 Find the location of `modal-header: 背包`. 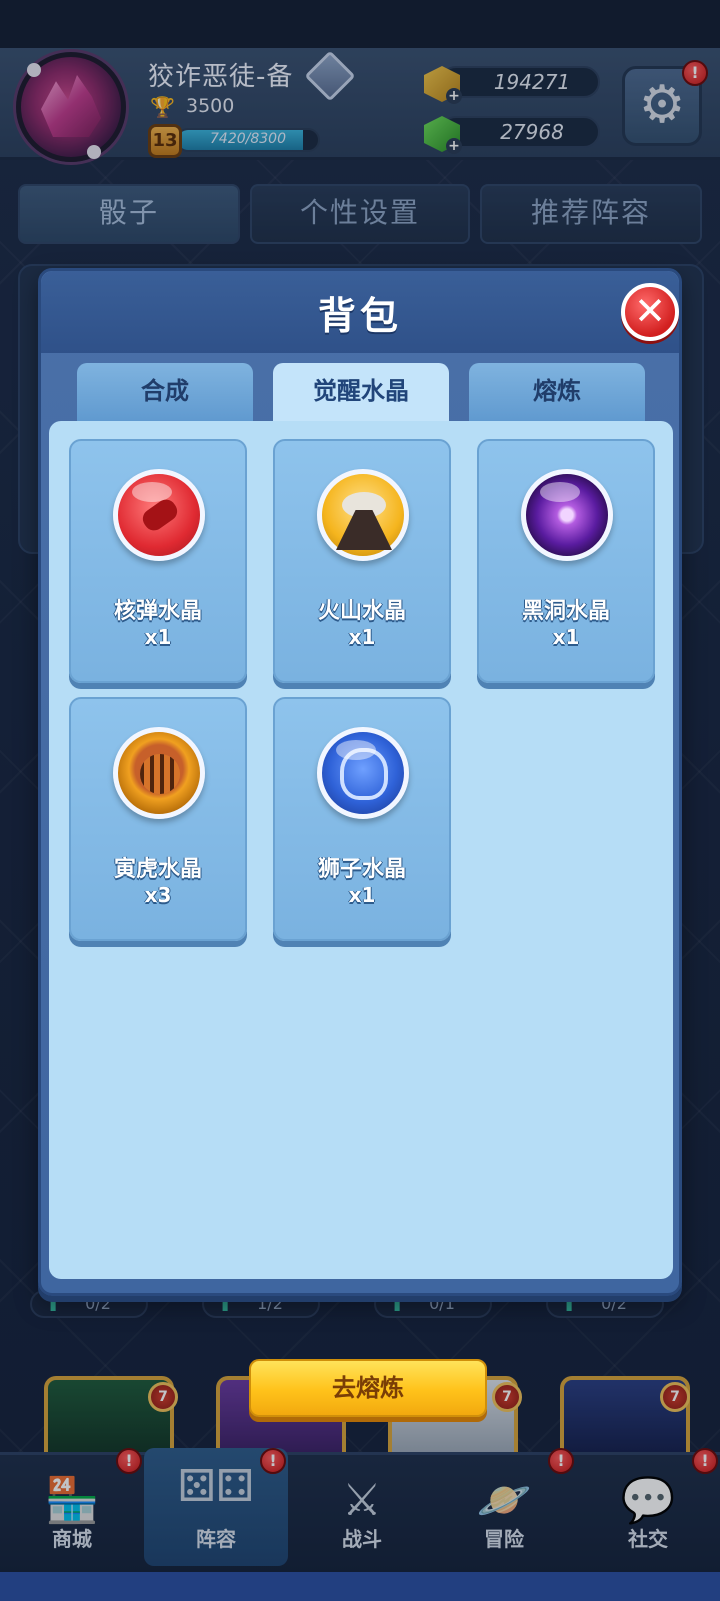

modal-header: 背包 is located at coordinates (360, 312).